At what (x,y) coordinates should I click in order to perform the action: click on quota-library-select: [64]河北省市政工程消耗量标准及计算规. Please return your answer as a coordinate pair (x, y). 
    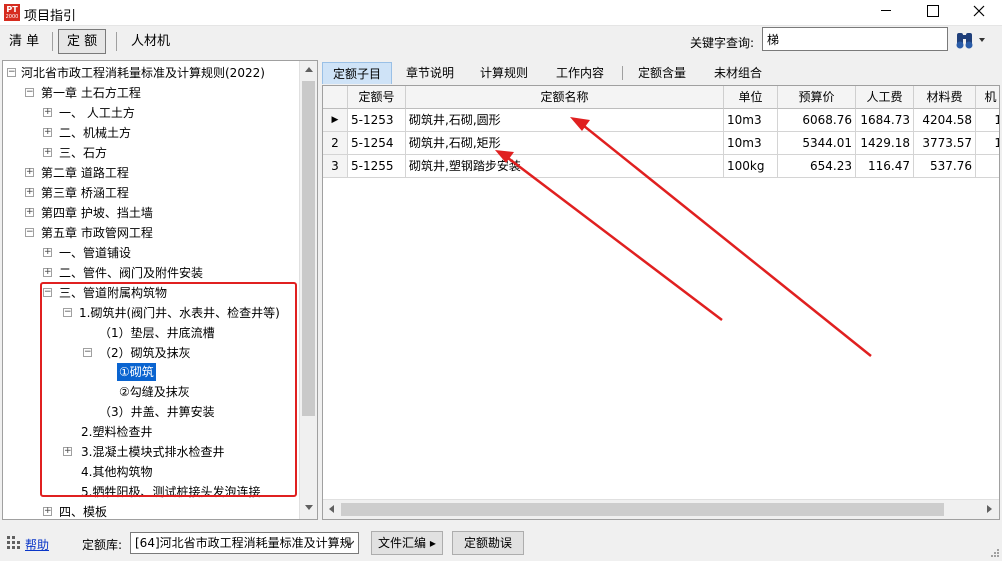
    Looking at the image, I should click on (244, 543).